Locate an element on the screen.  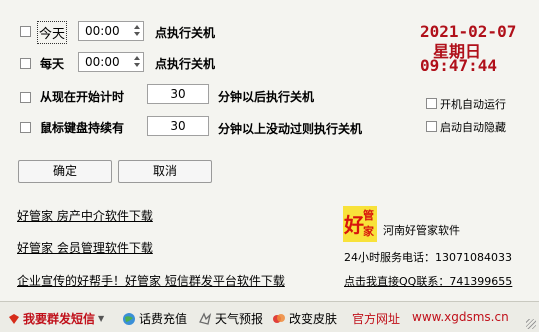
skin-label: 改变皮肤 is located at coordinates (313, 319).